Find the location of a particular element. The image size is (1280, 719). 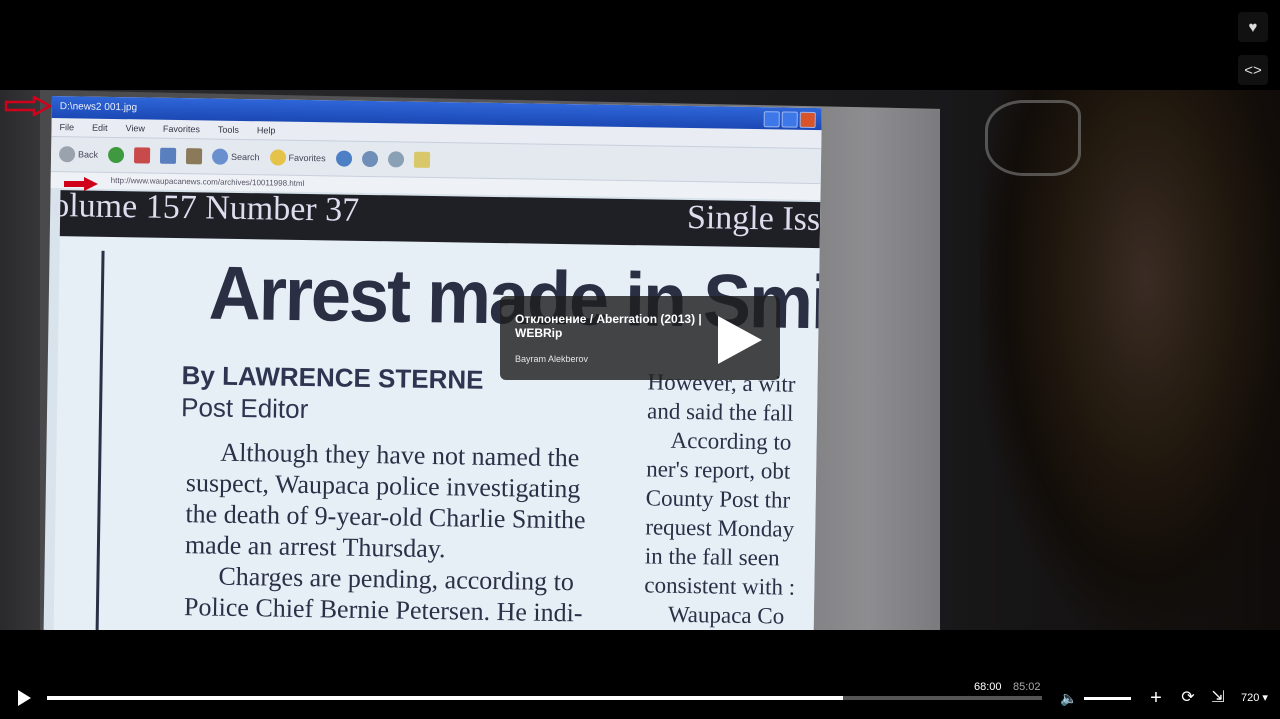

stop-icon is located at coordinates (142, 155).